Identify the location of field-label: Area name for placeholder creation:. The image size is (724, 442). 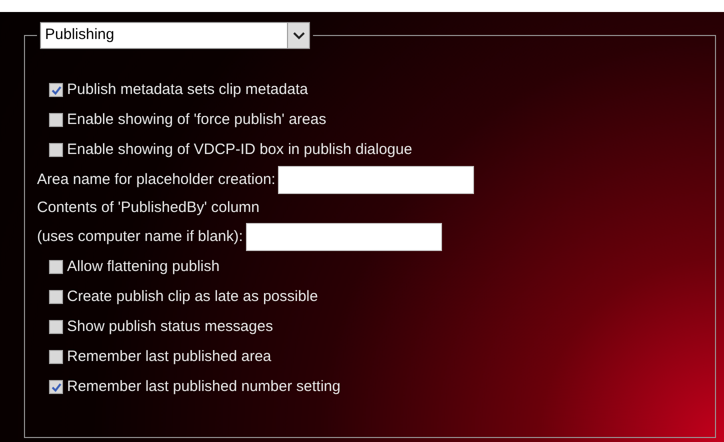
(156, 180).